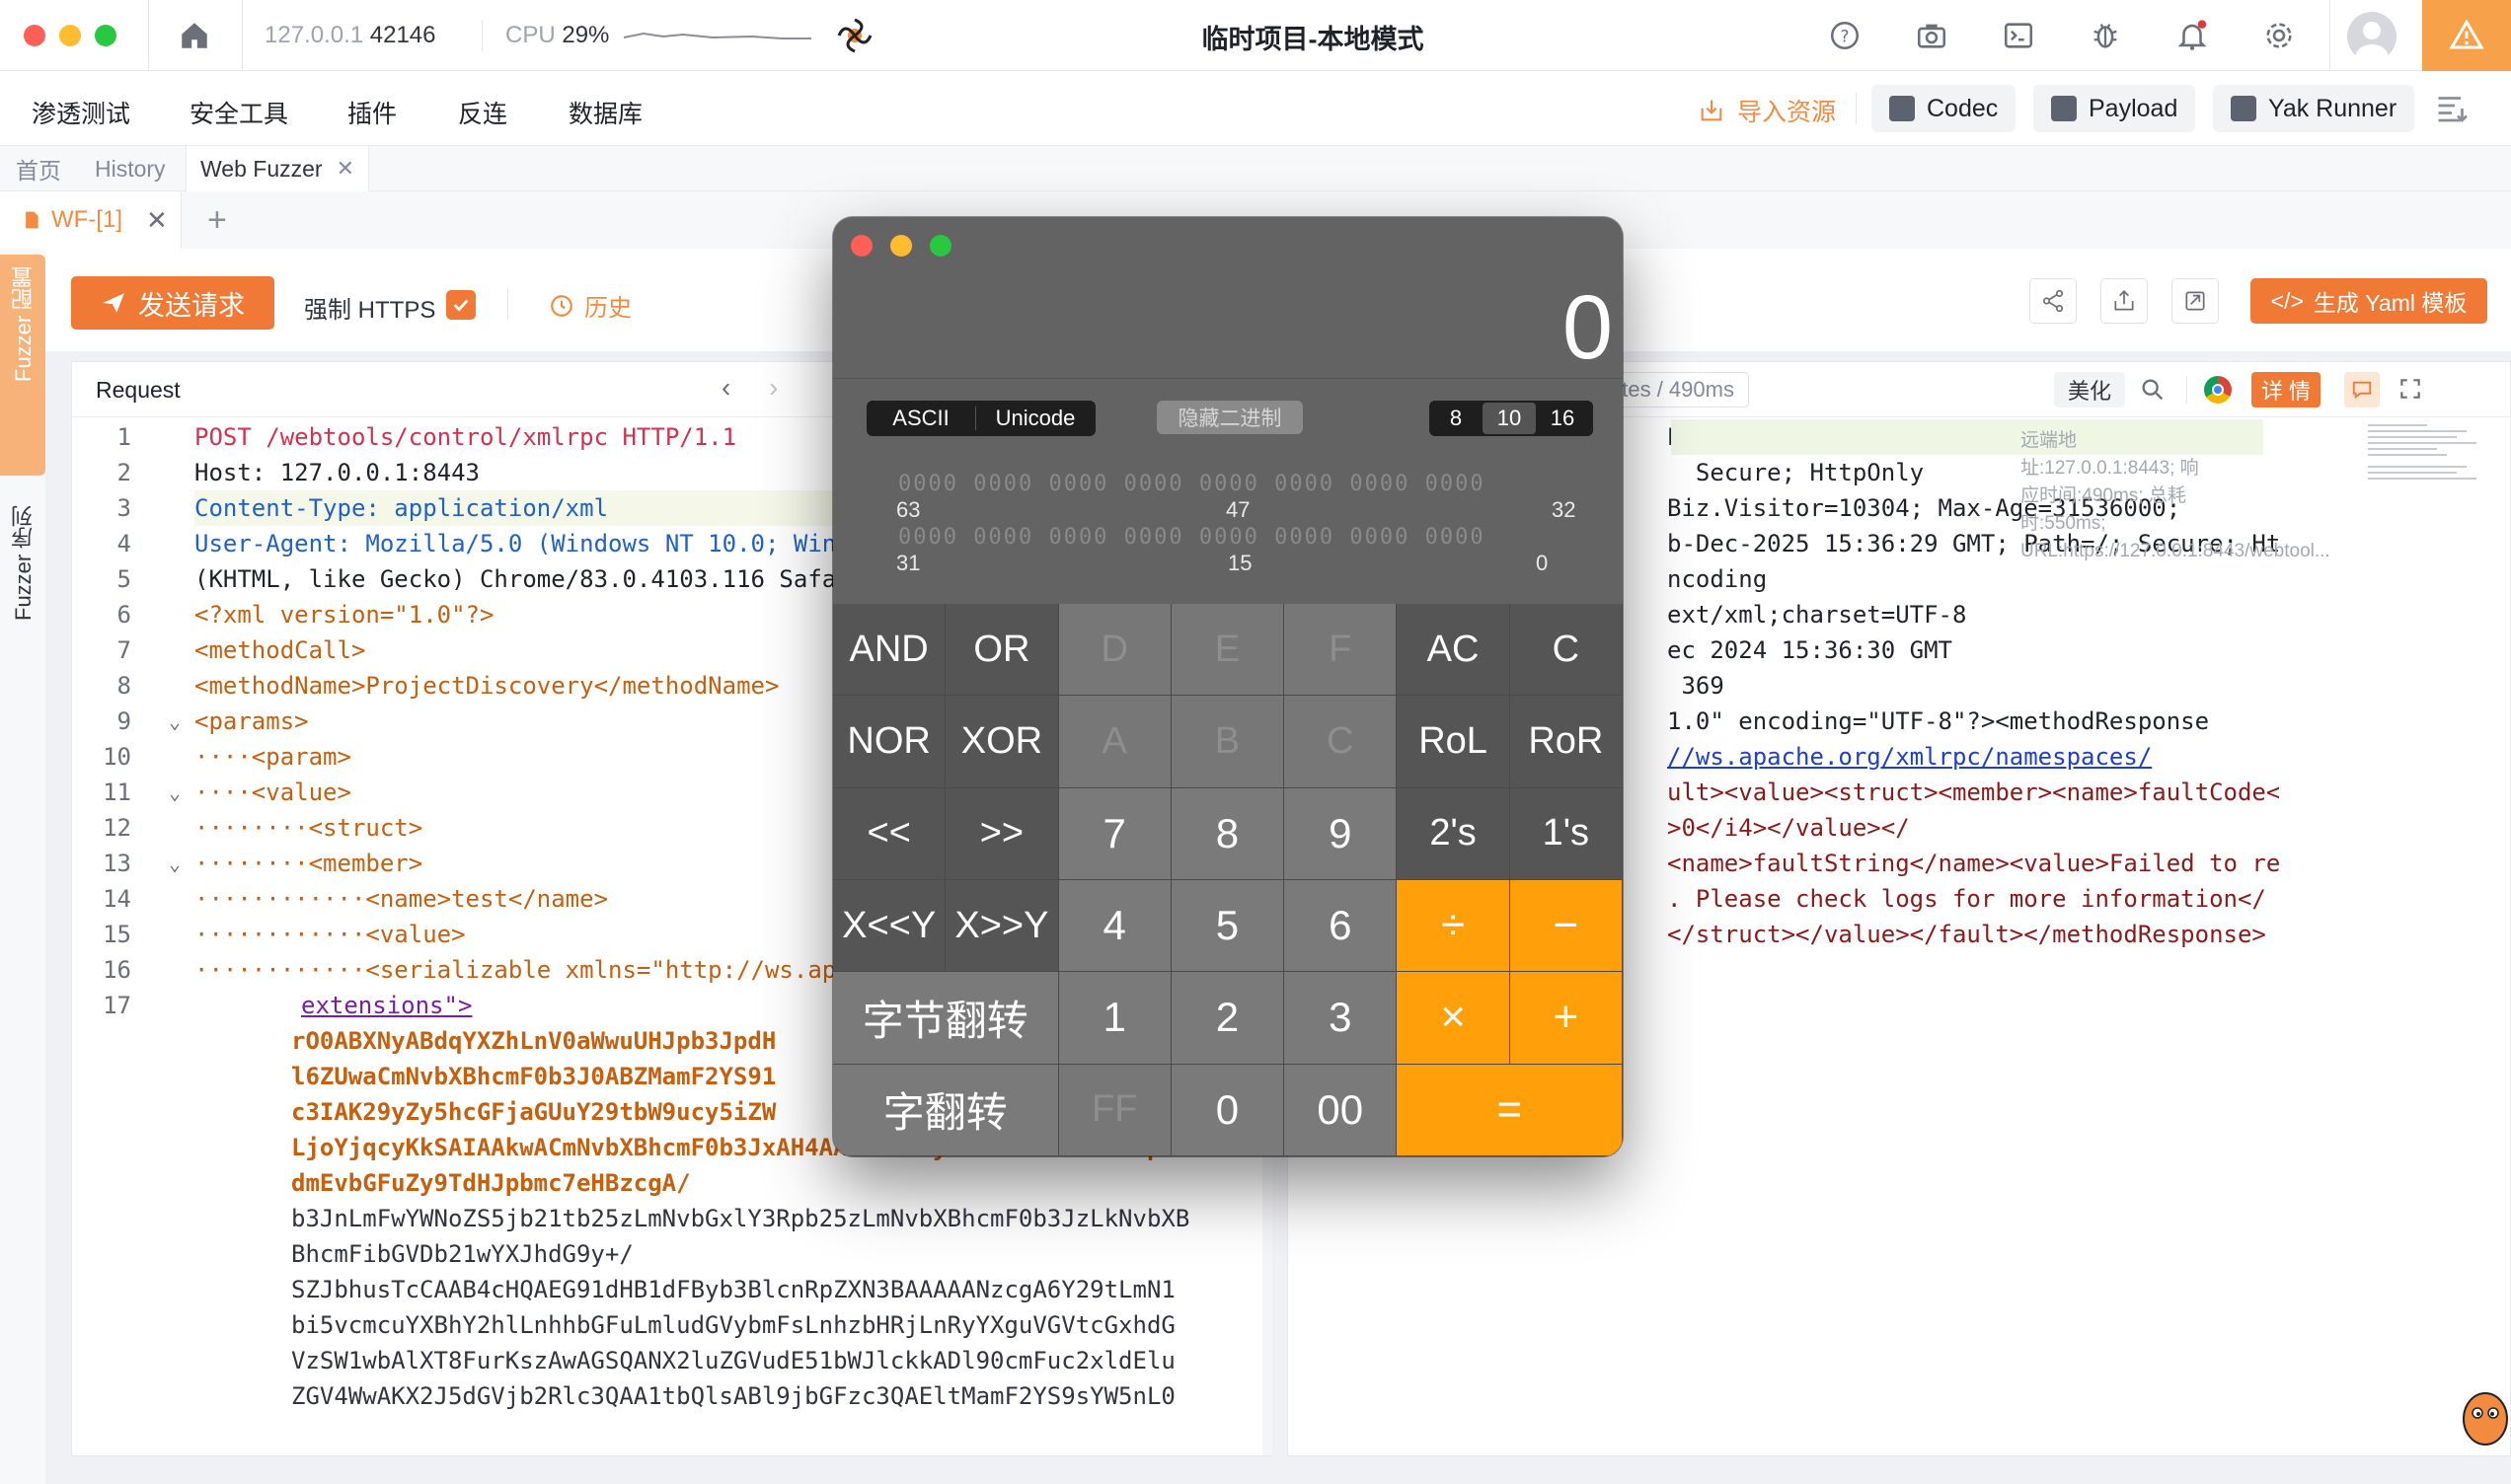  Describe the element at coordinates (1228, 742) in the screenshot. I see `calc-key: B` at that location.